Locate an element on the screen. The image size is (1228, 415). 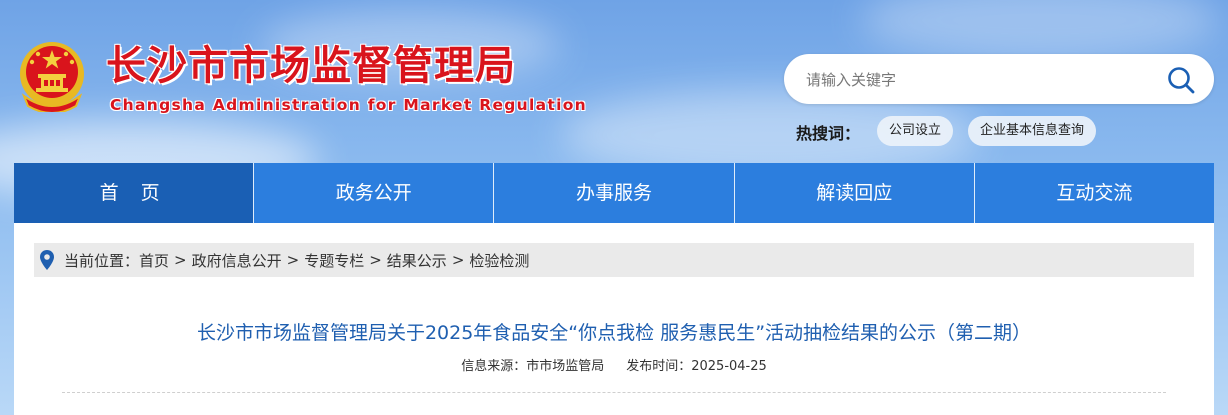
source-label: 信息来源： is located at coordinates (494, 366).